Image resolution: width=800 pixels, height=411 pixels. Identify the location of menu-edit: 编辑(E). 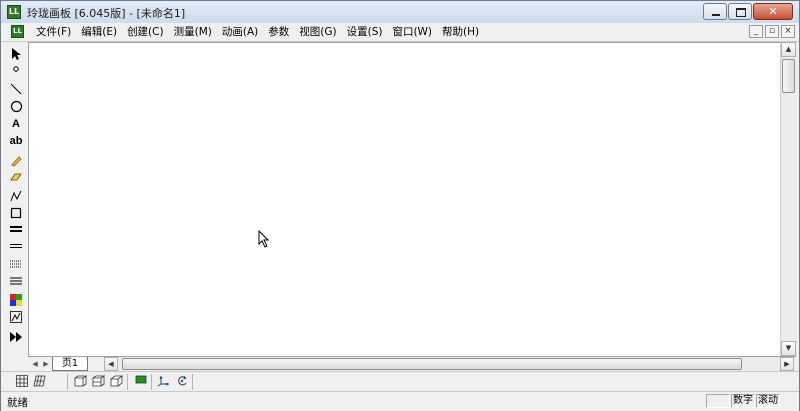
(99, 32).